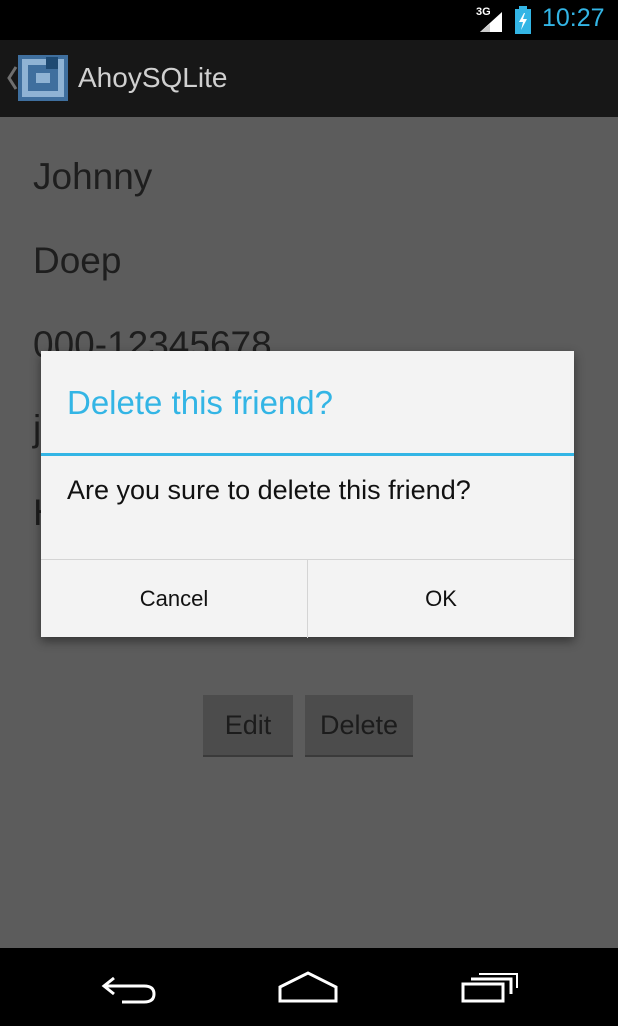  What do you see at coordinates (489, 989) in the screenshot?
I see `recent-apps-icon` at bounding box center [489, 989].